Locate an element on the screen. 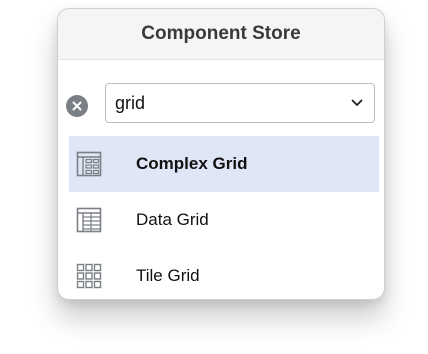 This screenshot has height=354, width=428. search-row: grid is located at coordinates (221, 105).